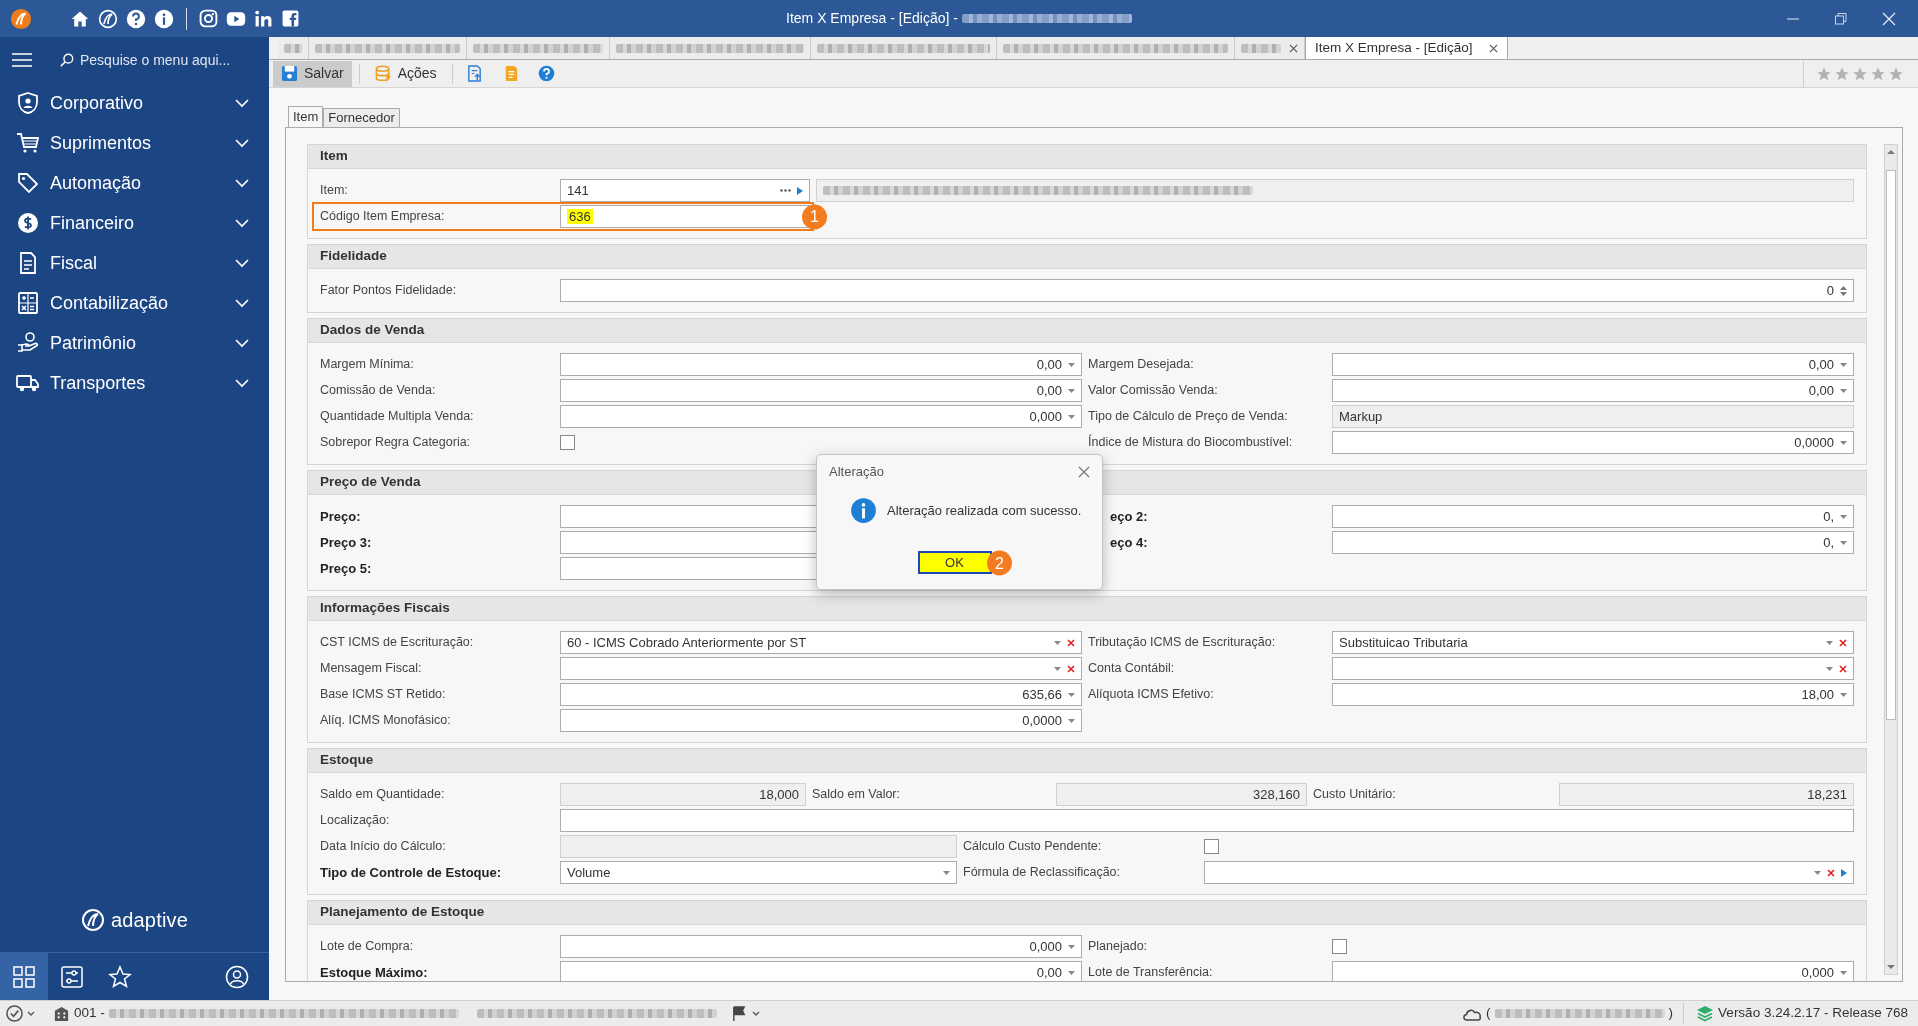 The height and width of the screenshot is (1026, 1918). I want to click on field-label: Valor Comissão Venda:, so click(1153, 390).